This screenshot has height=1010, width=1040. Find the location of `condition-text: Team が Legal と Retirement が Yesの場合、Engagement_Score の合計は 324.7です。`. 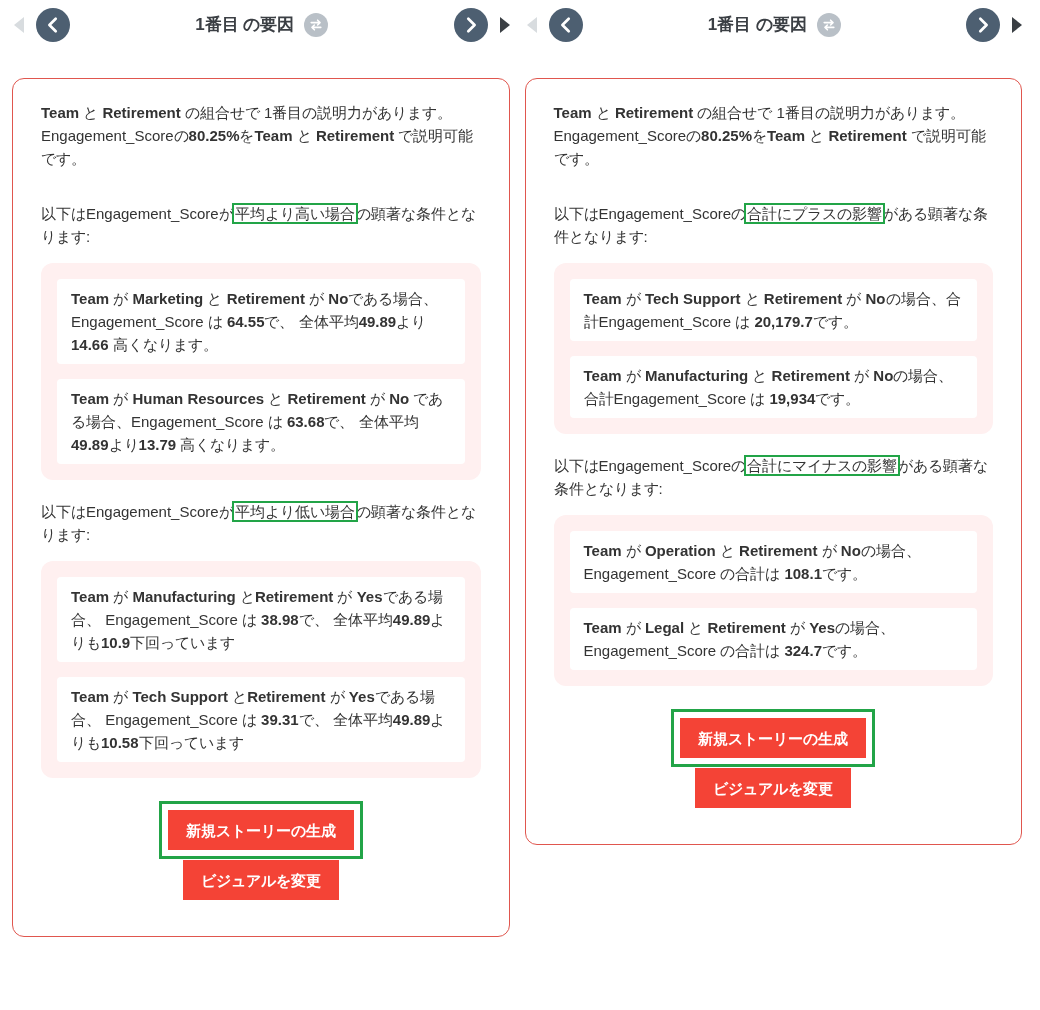

condition-text: Team が Legal と Retirement が Yesの場合、Engagement_Score の合計は 324.7です。 is located at coordinates (773, 639).